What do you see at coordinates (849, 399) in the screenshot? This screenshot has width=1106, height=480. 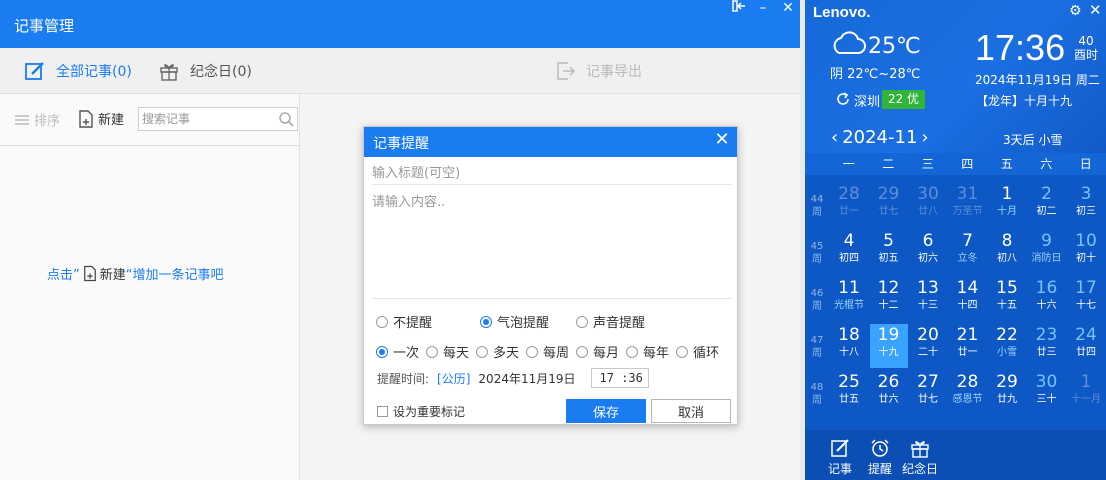 I see `lunar-label: 廿五` at bounding box center [849, 399].